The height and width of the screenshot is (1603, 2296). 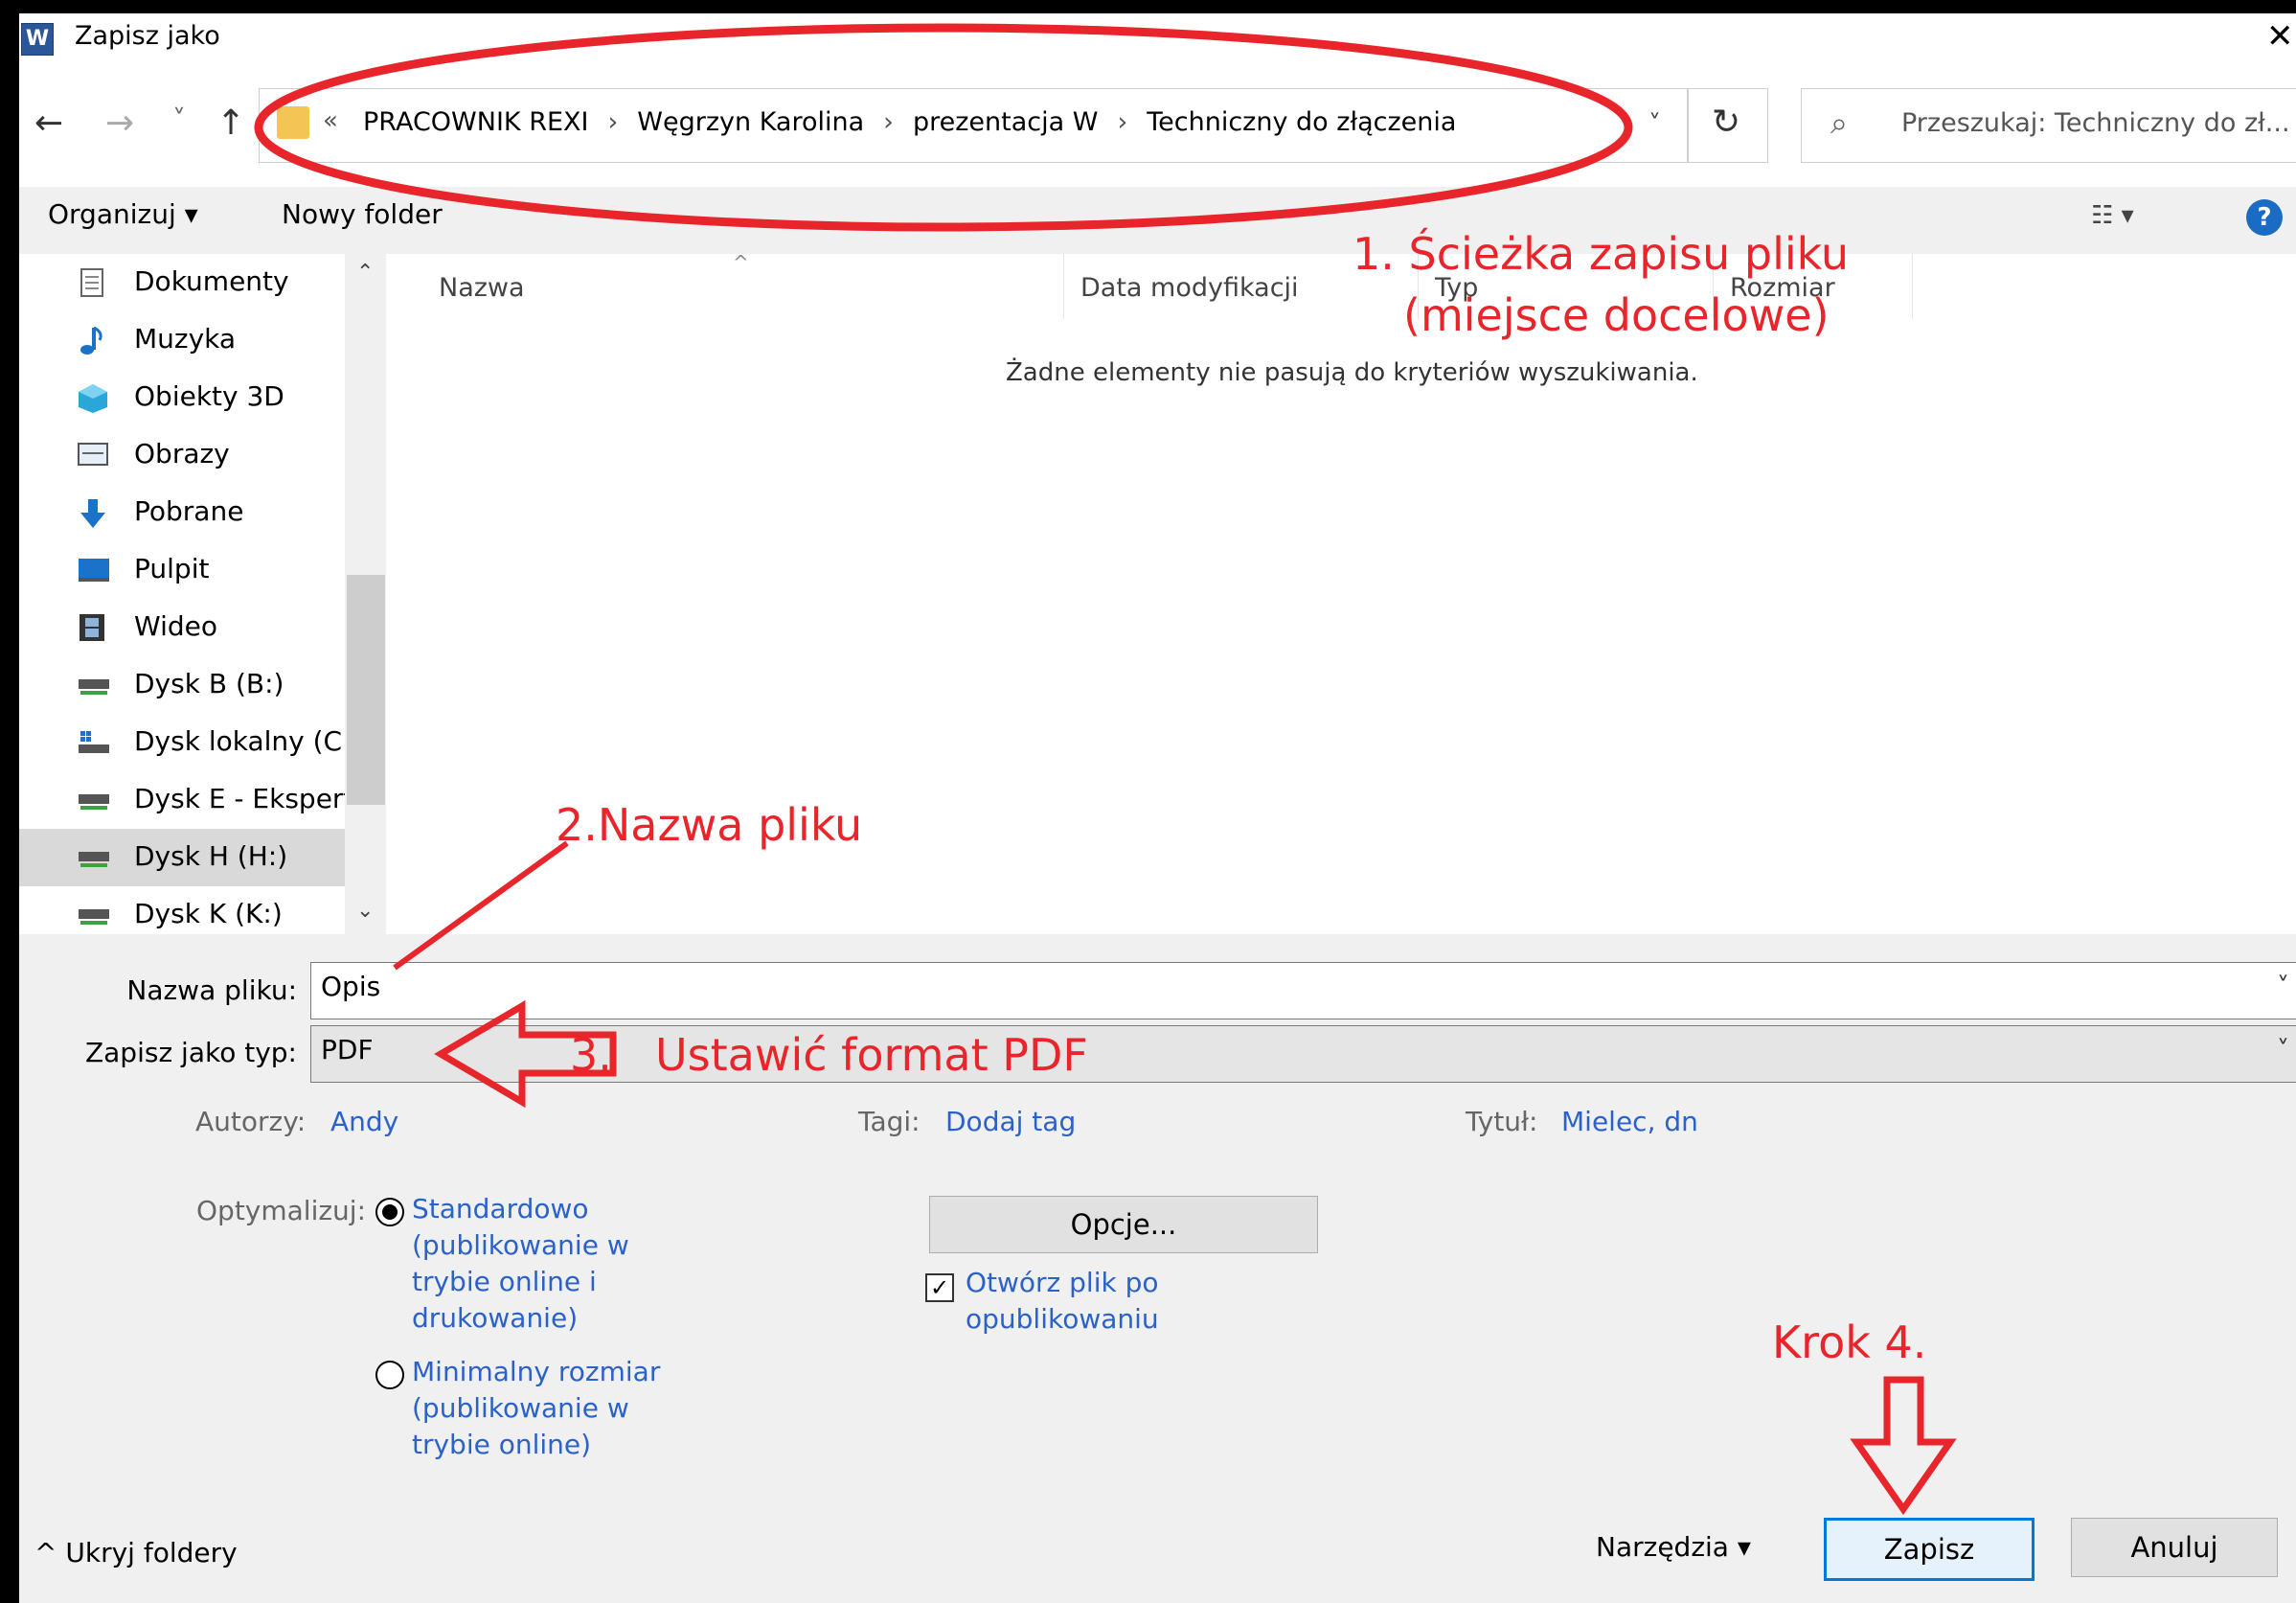 What do you see at coordinates (94, 743) in the screenshot?
I see `local-drive-icon` at bounding box center [94, 743].